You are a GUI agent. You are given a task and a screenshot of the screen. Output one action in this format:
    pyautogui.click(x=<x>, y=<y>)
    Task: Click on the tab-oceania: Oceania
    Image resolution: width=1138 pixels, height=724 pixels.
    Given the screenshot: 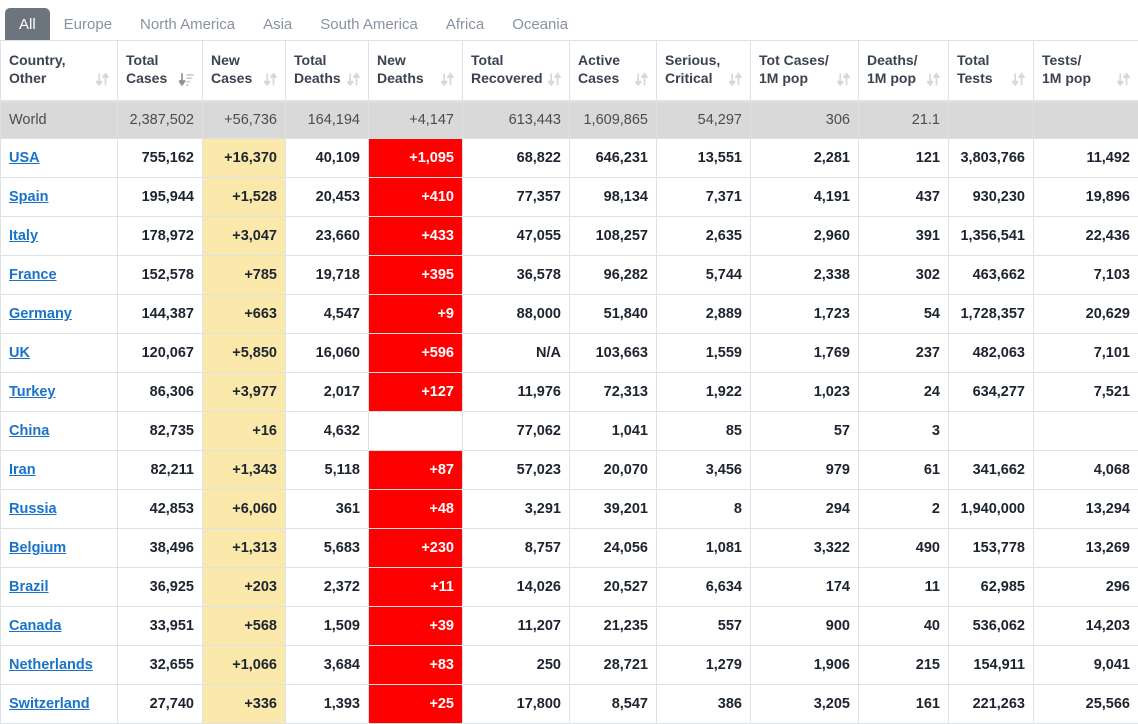 What is the action you would take?
    pyautogui.click(x=540, y=24)
    